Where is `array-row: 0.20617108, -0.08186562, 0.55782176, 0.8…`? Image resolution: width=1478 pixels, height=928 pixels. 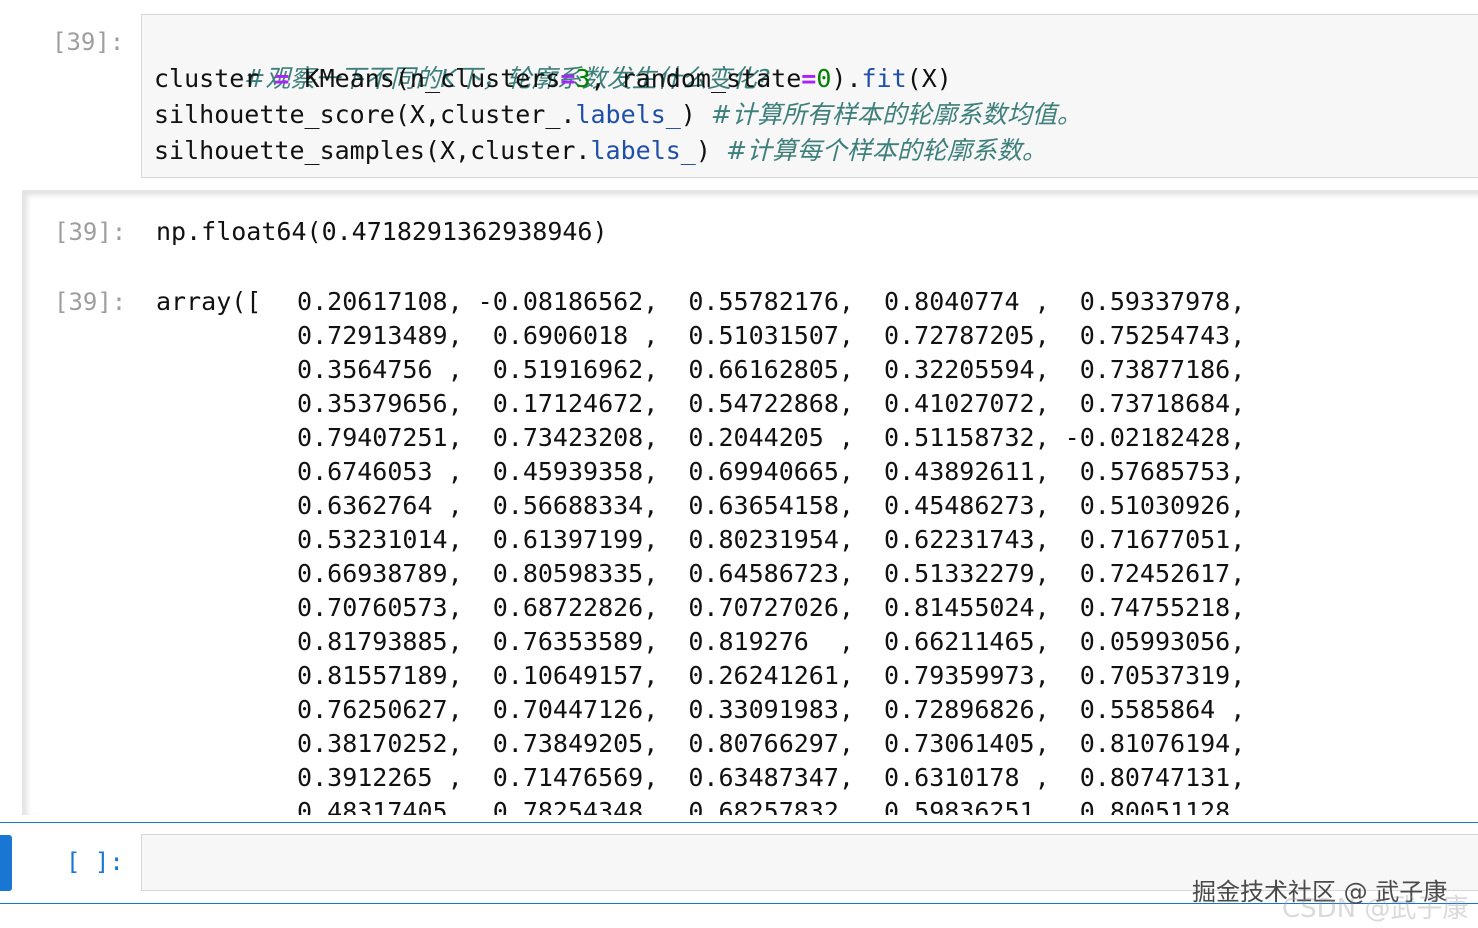
array-row: 0.20617108, -0.08186562, 0.55782176, 0.8… is located at coordinates (764, 301).